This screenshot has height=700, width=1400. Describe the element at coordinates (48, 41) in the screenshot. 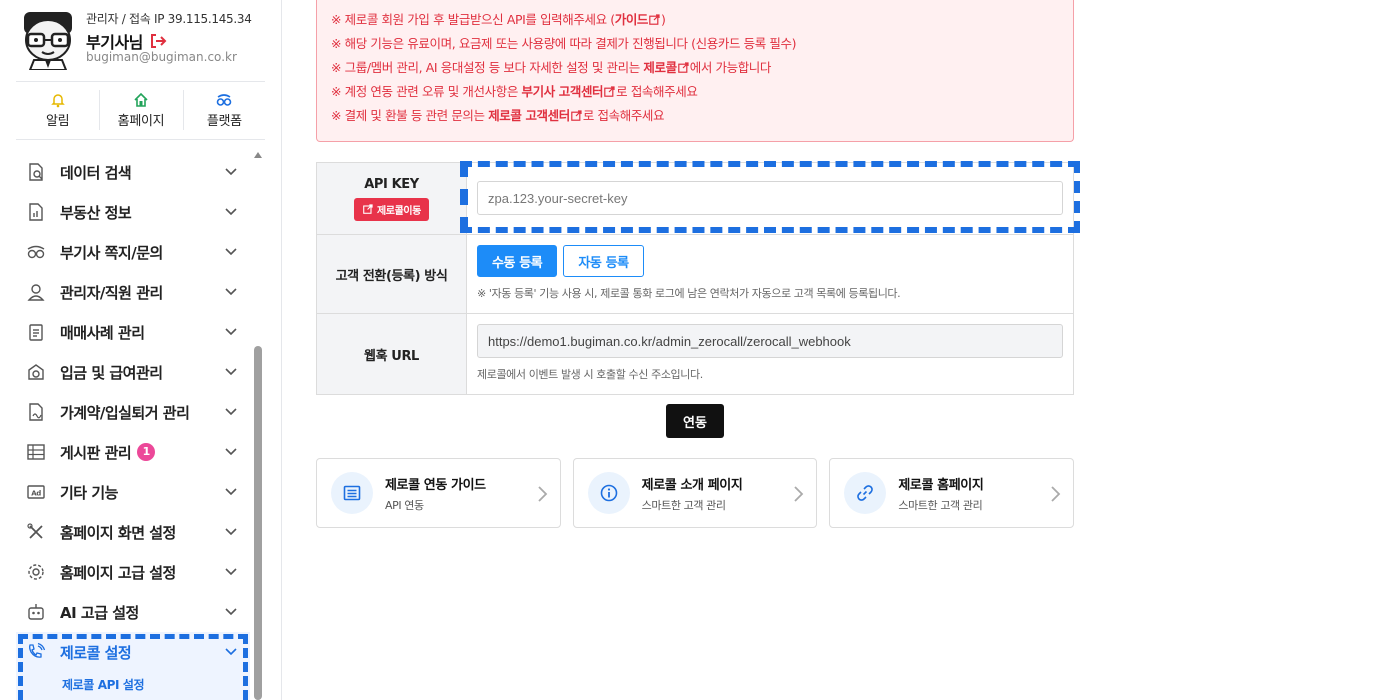

I see `avatar` at that location.